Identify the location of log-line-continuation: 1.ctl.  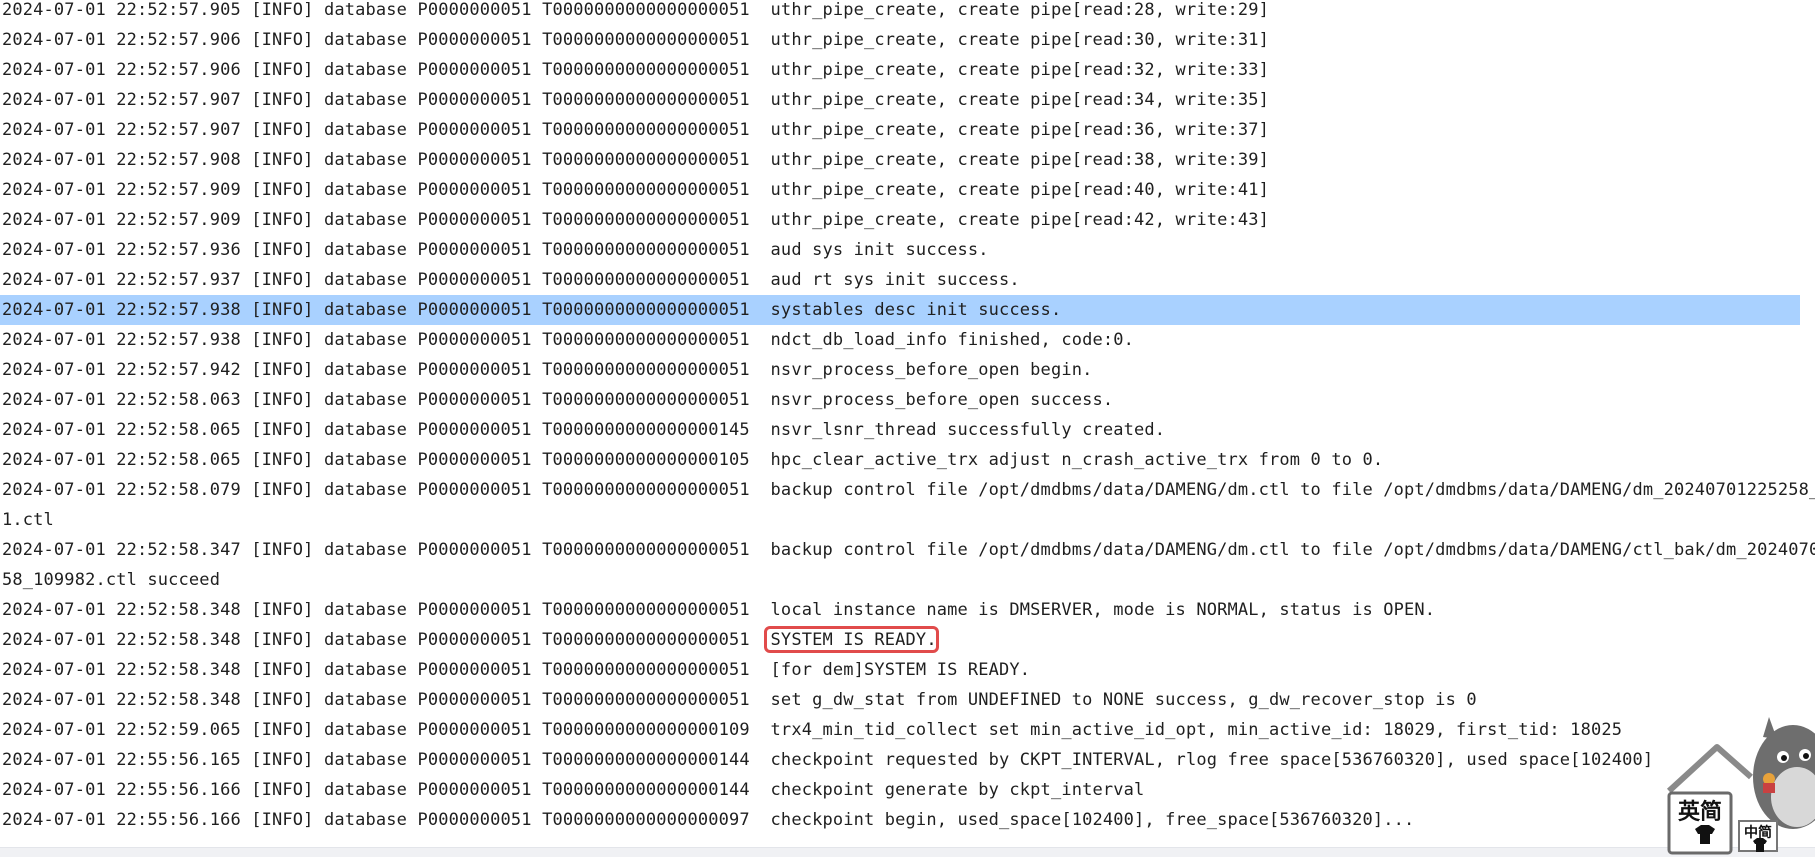
(900, 520).